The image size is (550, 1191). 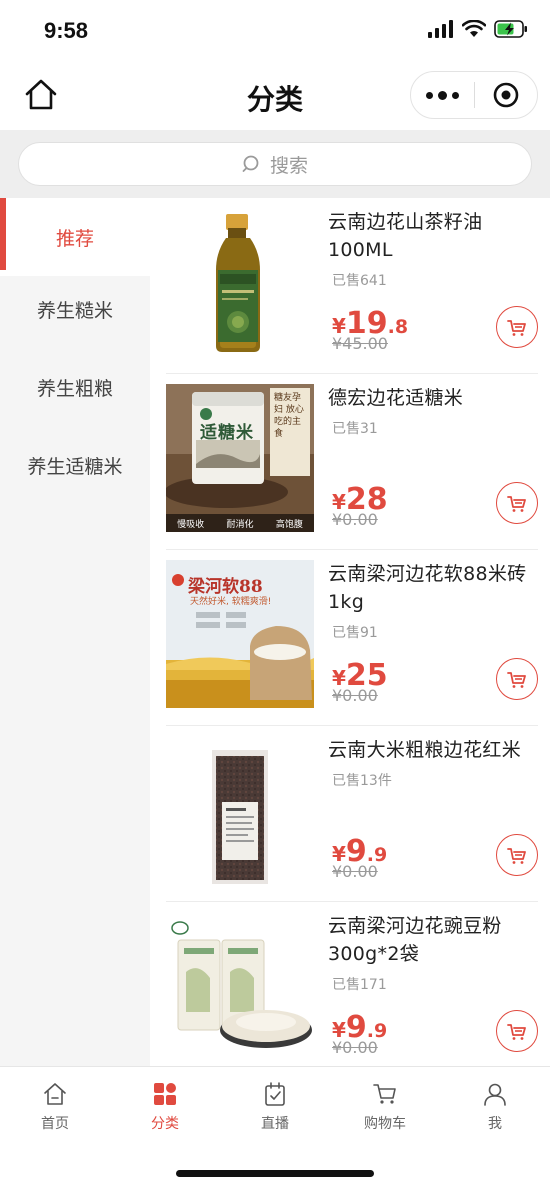 I want to click on sidebar-item-label: 养生适糖米, so click(x=75, y=466).